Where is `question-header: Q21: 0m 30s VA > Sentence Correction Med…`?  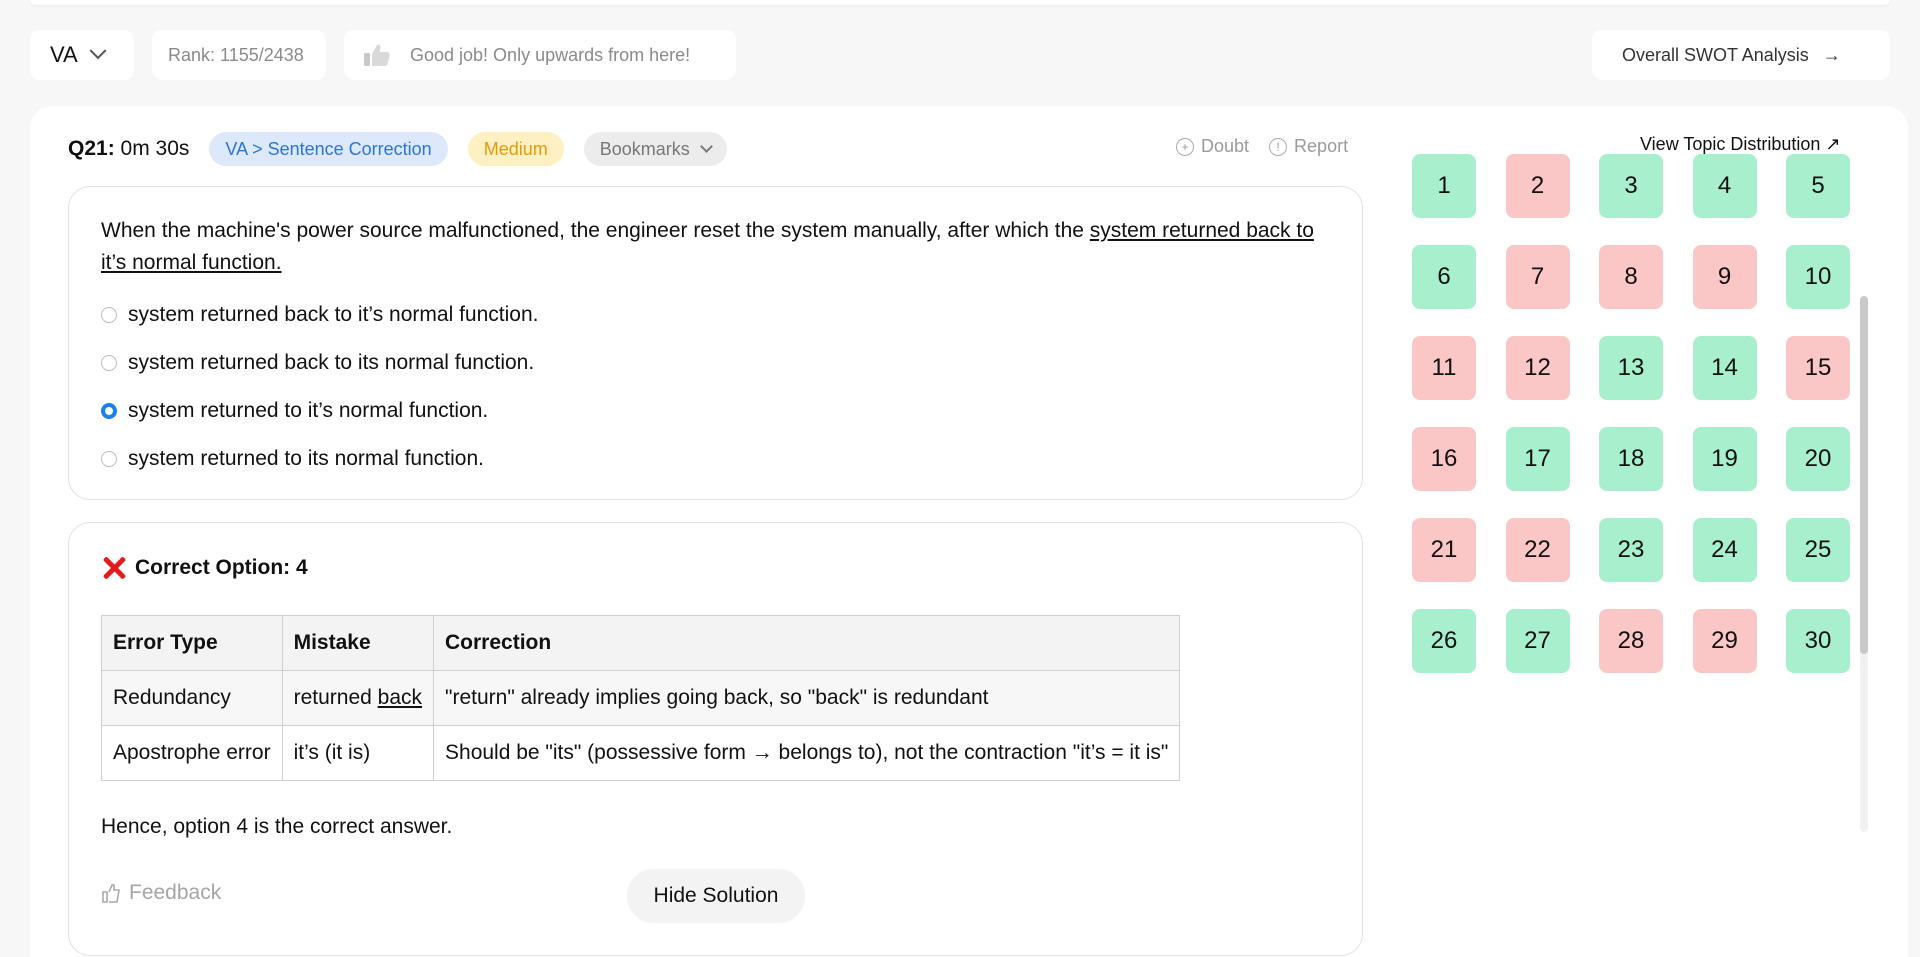
question-header: Q21: 0m 30s VA > Sentence Correction Med… is located at coordinates (397, 149).